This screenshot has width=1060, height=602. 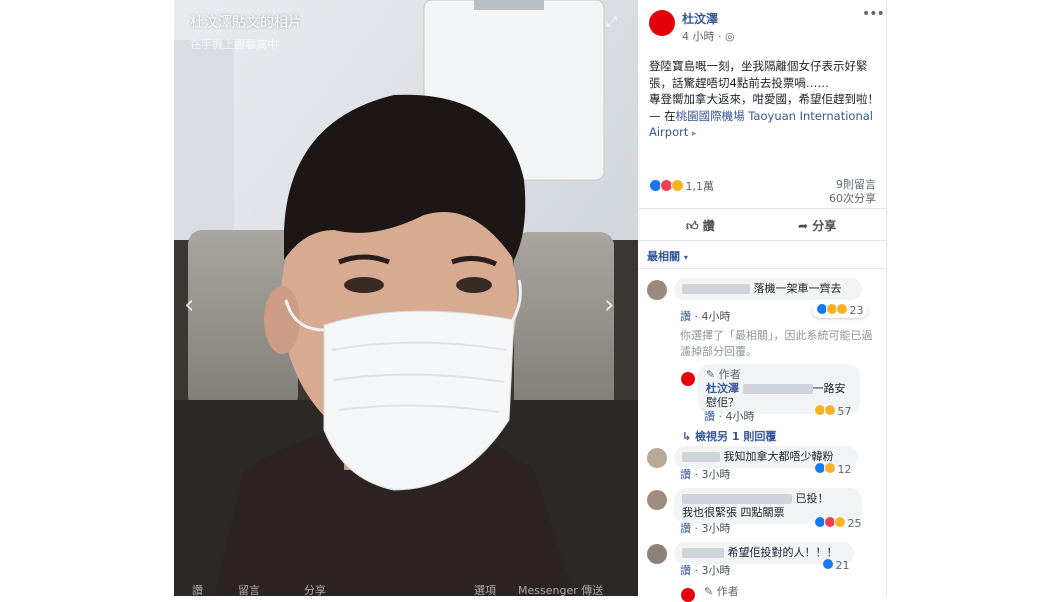 What do you see at coordinates (249, 589) in the screenshot?
I see `photo-comment-button: 留言` at bounding box center [249, 589].